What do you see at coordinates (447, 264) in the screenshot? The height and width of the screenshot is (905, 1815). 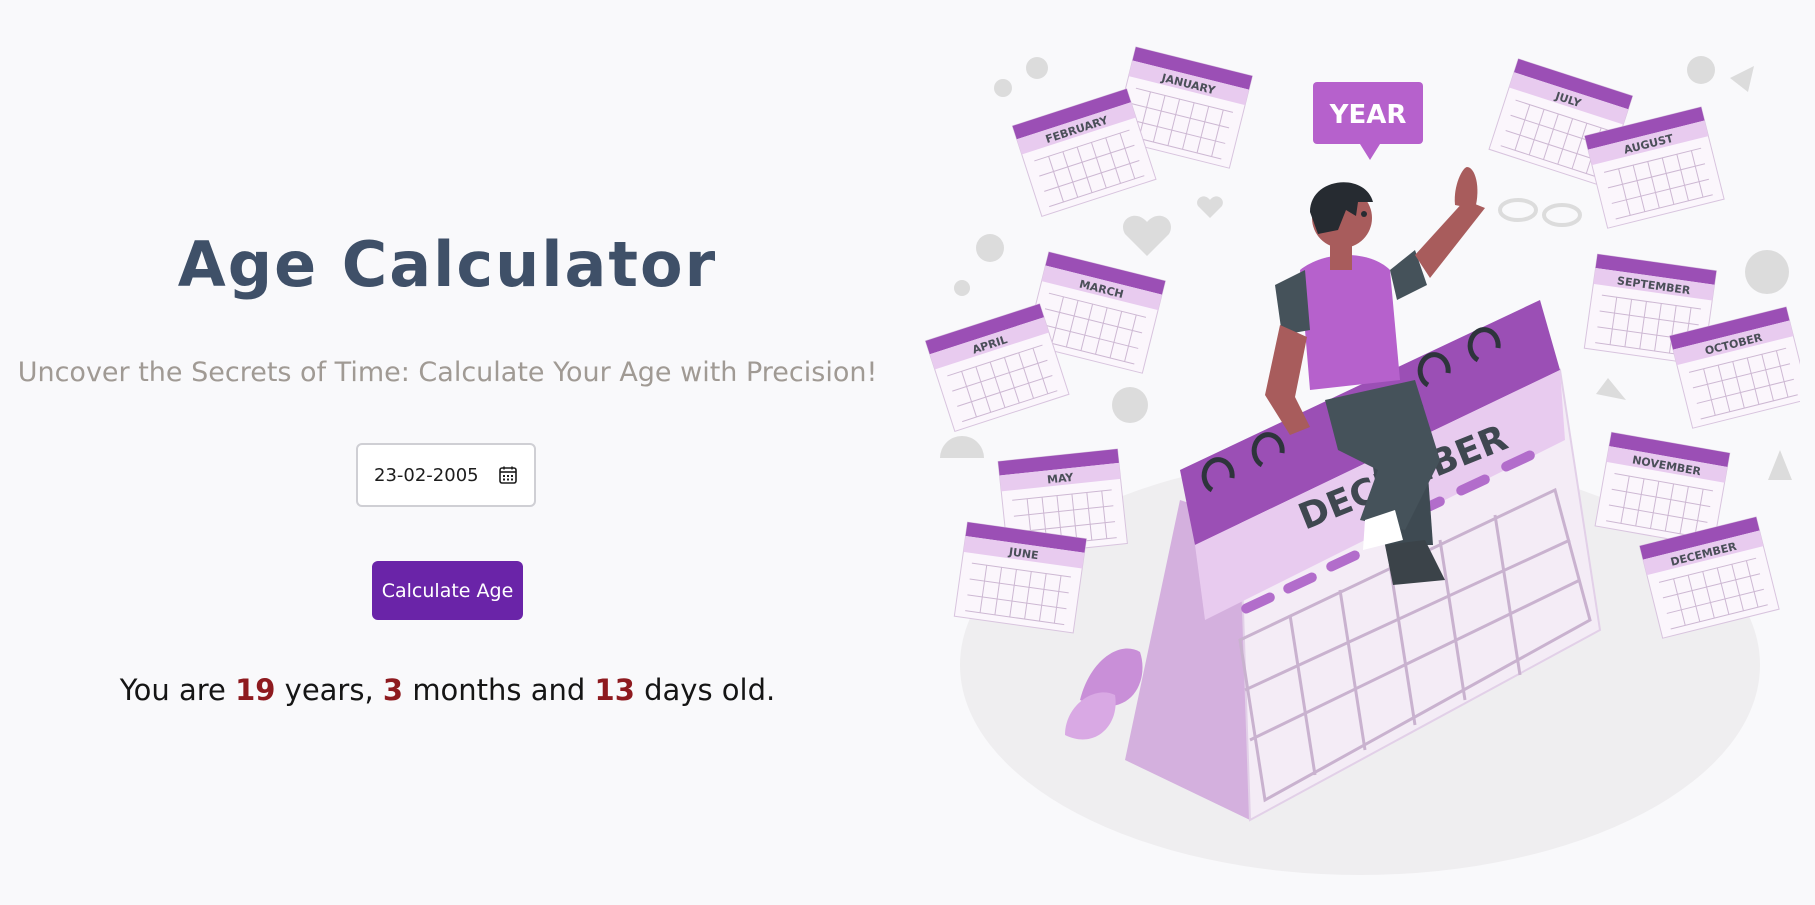 I see `page-title: Age Calculator` at bounding box center [447, 264].